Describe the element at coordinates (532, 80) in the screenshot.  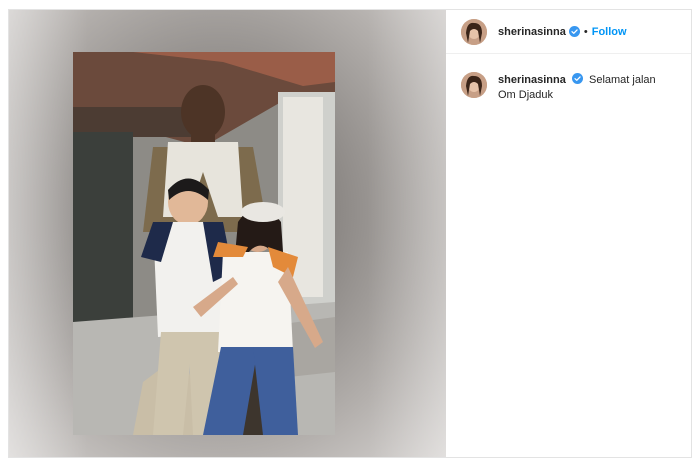
I see `caption-username: sherinasinna` at that location.